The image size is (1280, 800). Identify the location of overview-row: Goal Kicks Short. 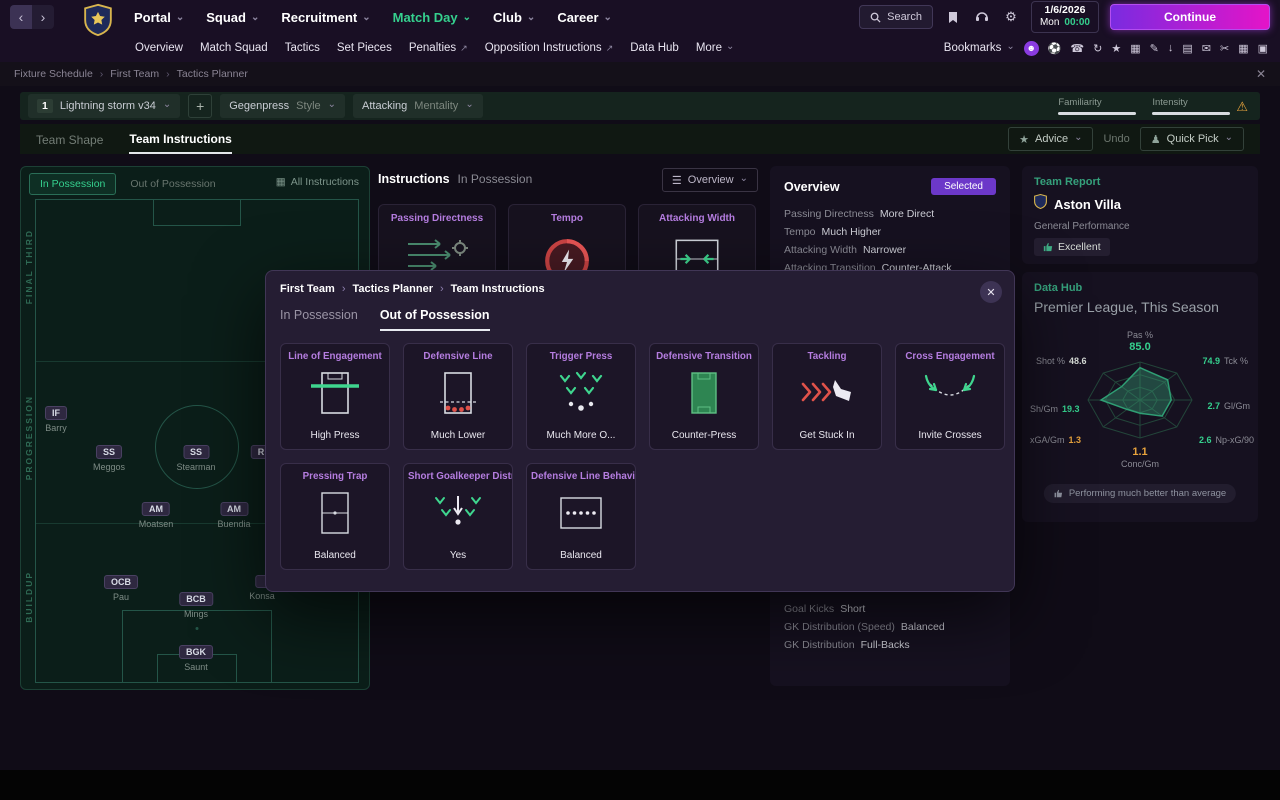
(864, 609).